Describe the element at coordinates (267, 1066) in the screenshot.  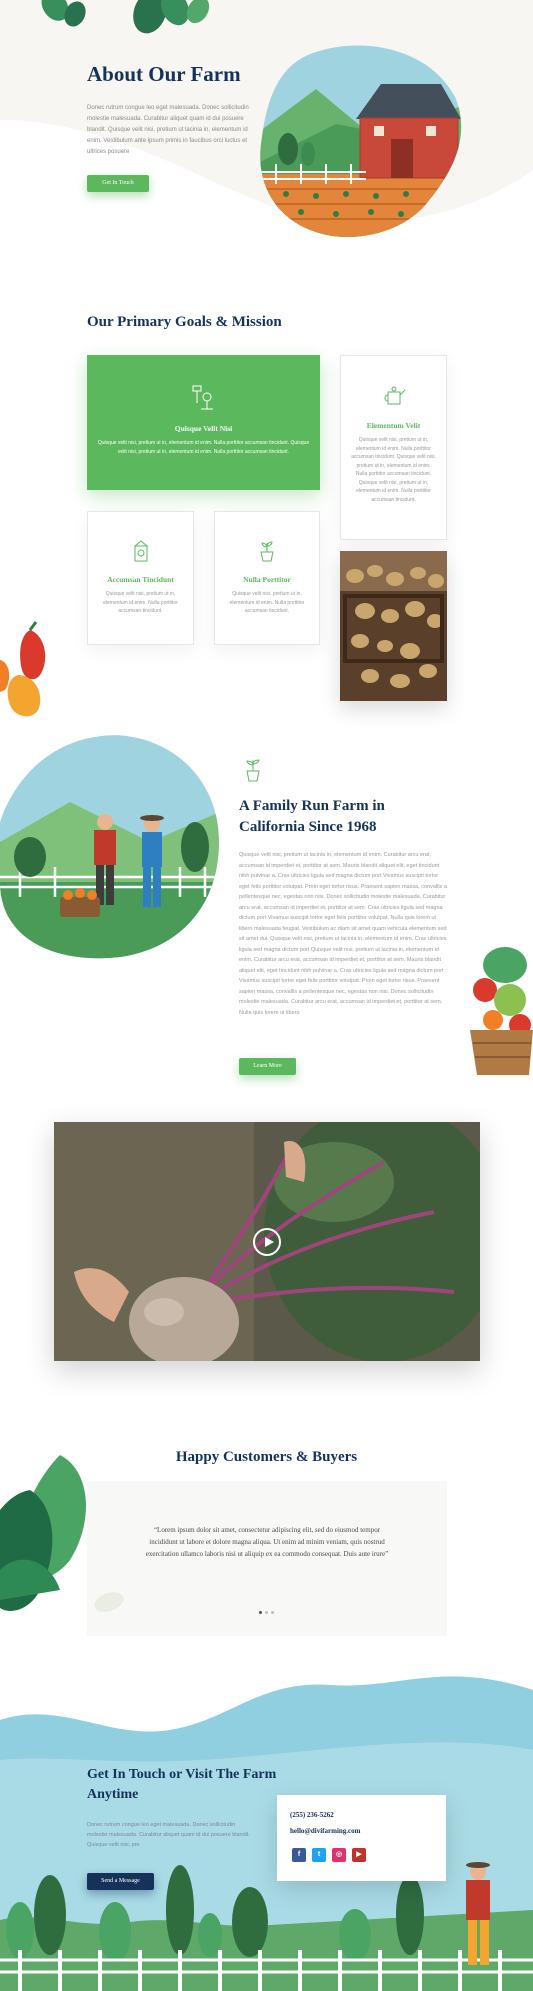
I see `learn-more-button: Learn More` at that location.